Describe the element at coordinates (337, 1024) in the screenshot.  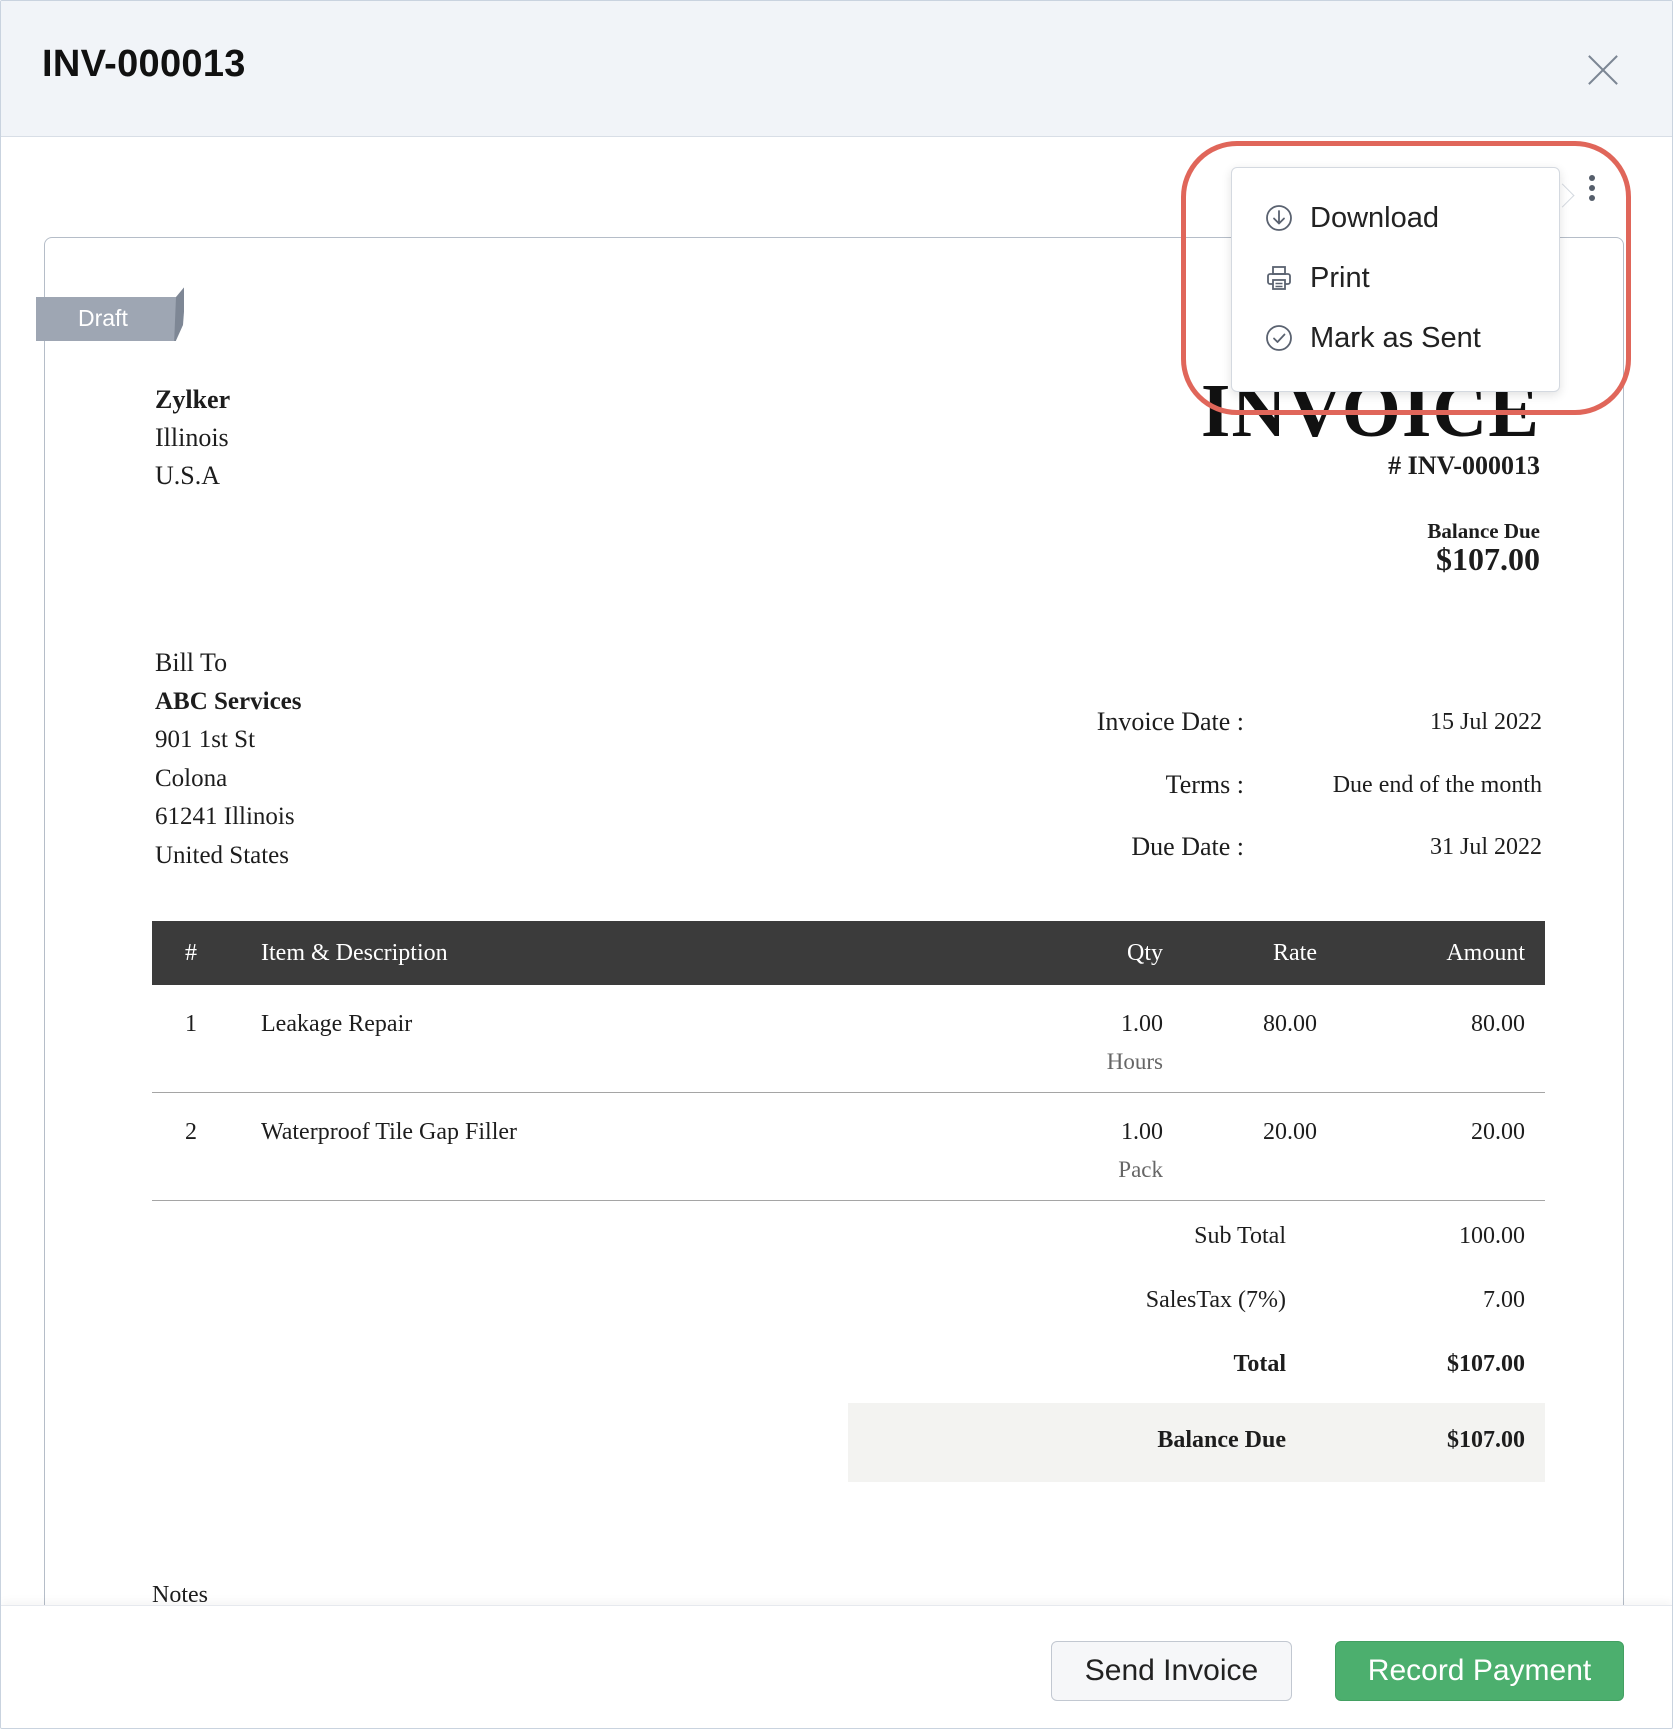
I see `row-description: Leakage Repair` at that location.